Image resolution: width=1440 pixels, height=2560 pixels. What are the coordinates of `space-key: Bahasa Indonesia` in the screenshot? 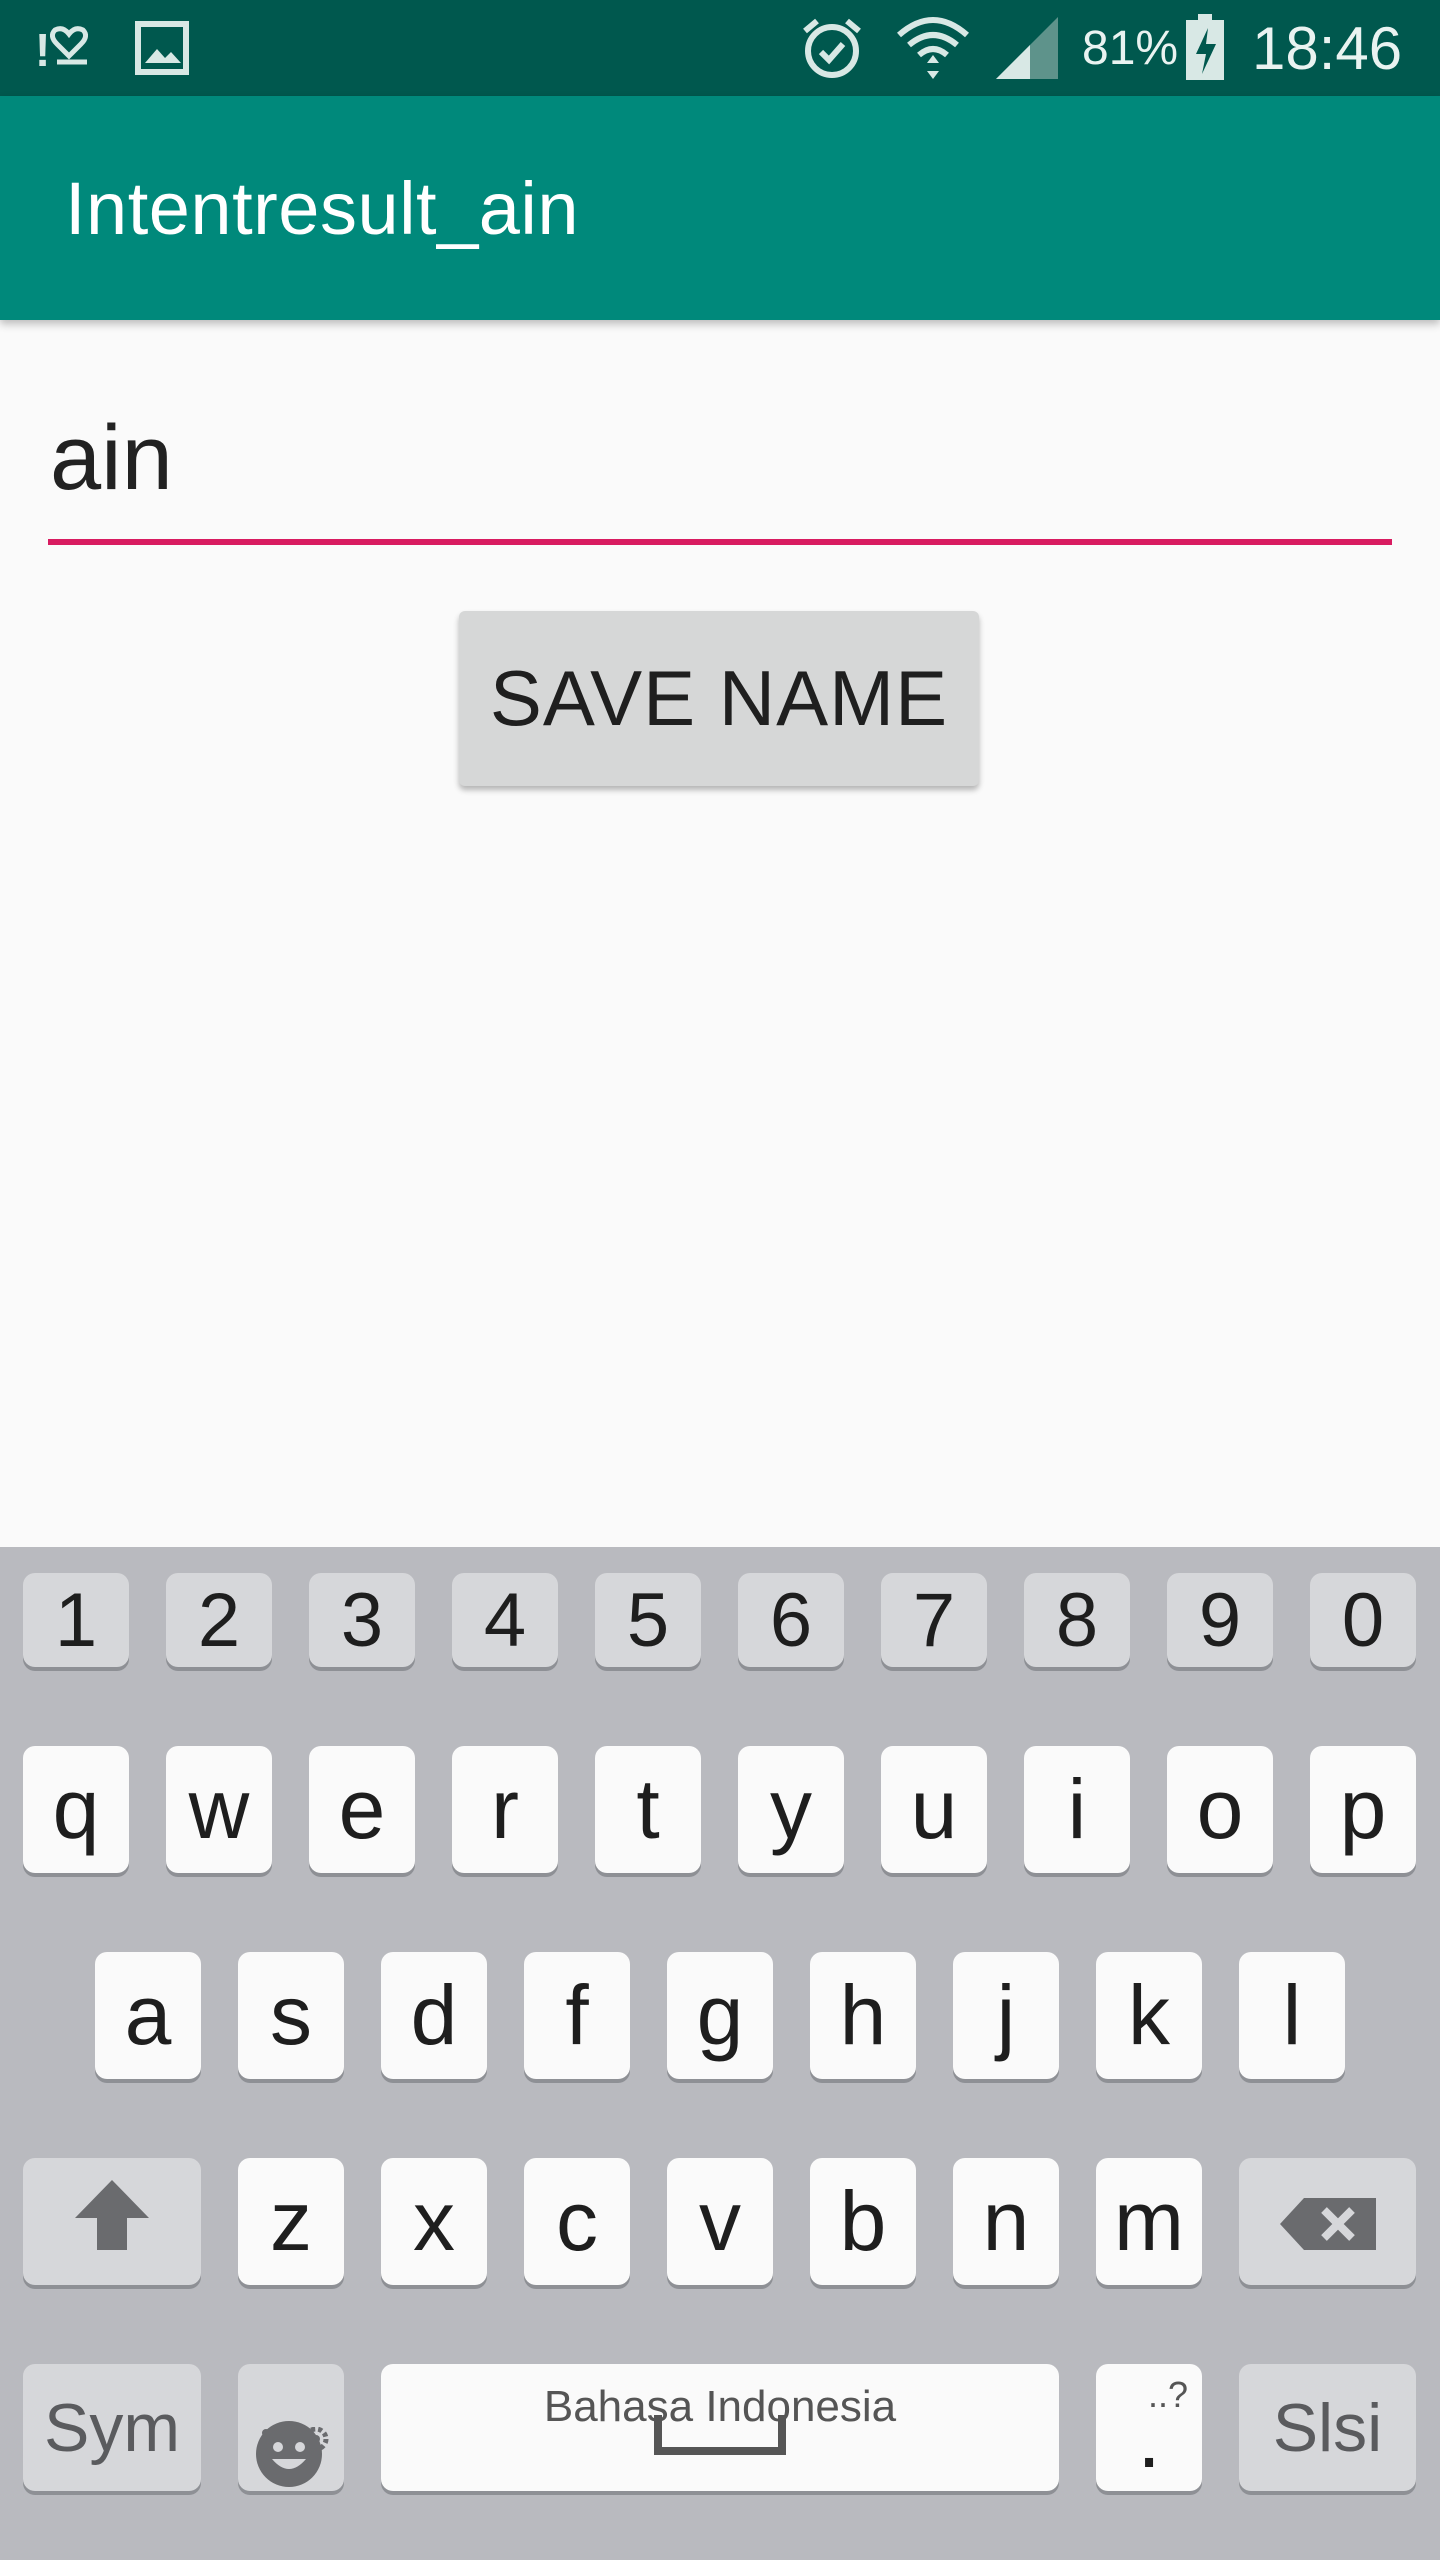 It's located at (720, 2427).